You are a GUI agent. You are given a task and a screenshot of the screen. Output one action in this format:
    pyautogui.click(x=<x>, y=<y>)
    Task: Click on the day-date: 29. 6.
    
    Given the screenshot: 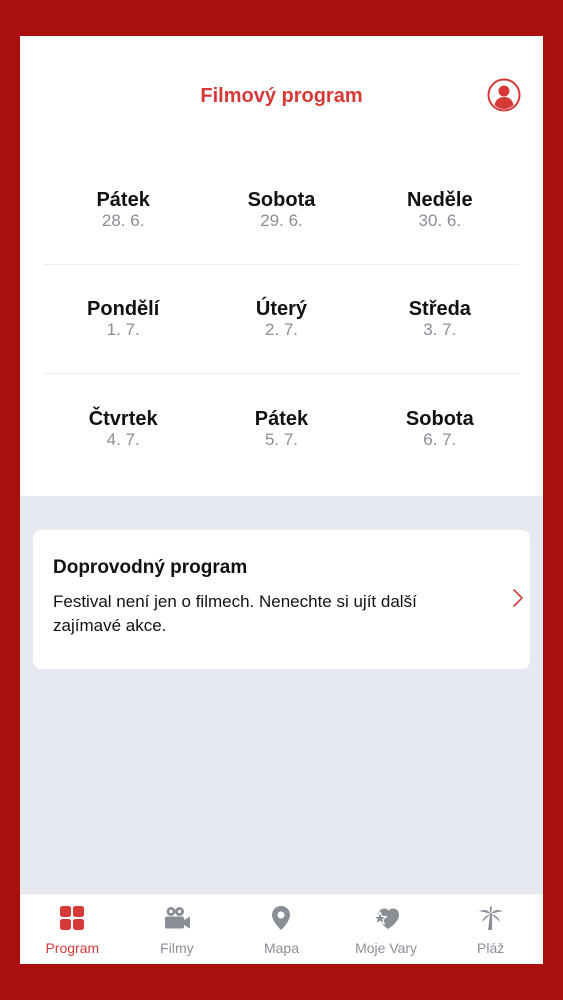 What is the action you would take?
    pyautogui.click(x=281, y=220)
    